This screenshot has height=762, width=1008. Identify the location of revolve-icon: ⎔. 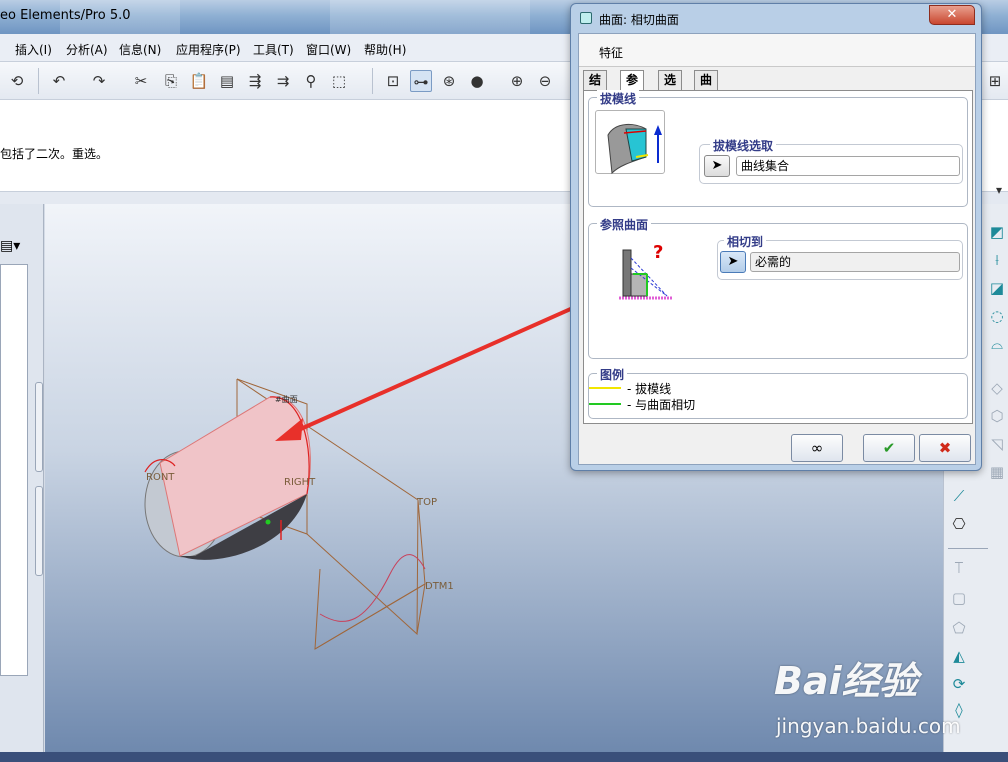
(959, 524).